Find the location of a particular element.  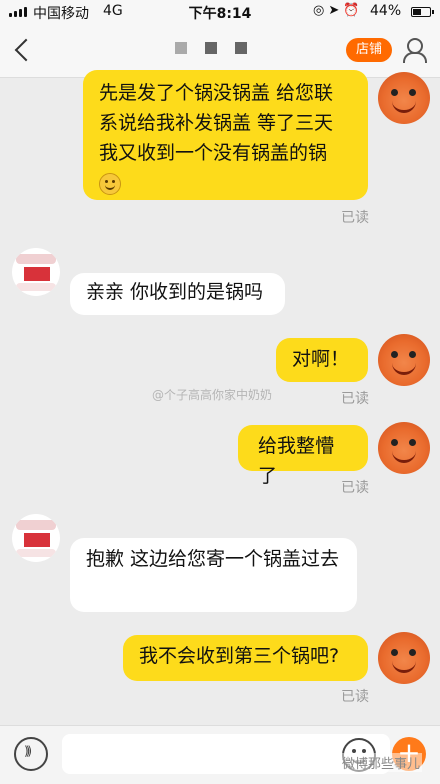

battery-icon is located at coordinates (422, 12).